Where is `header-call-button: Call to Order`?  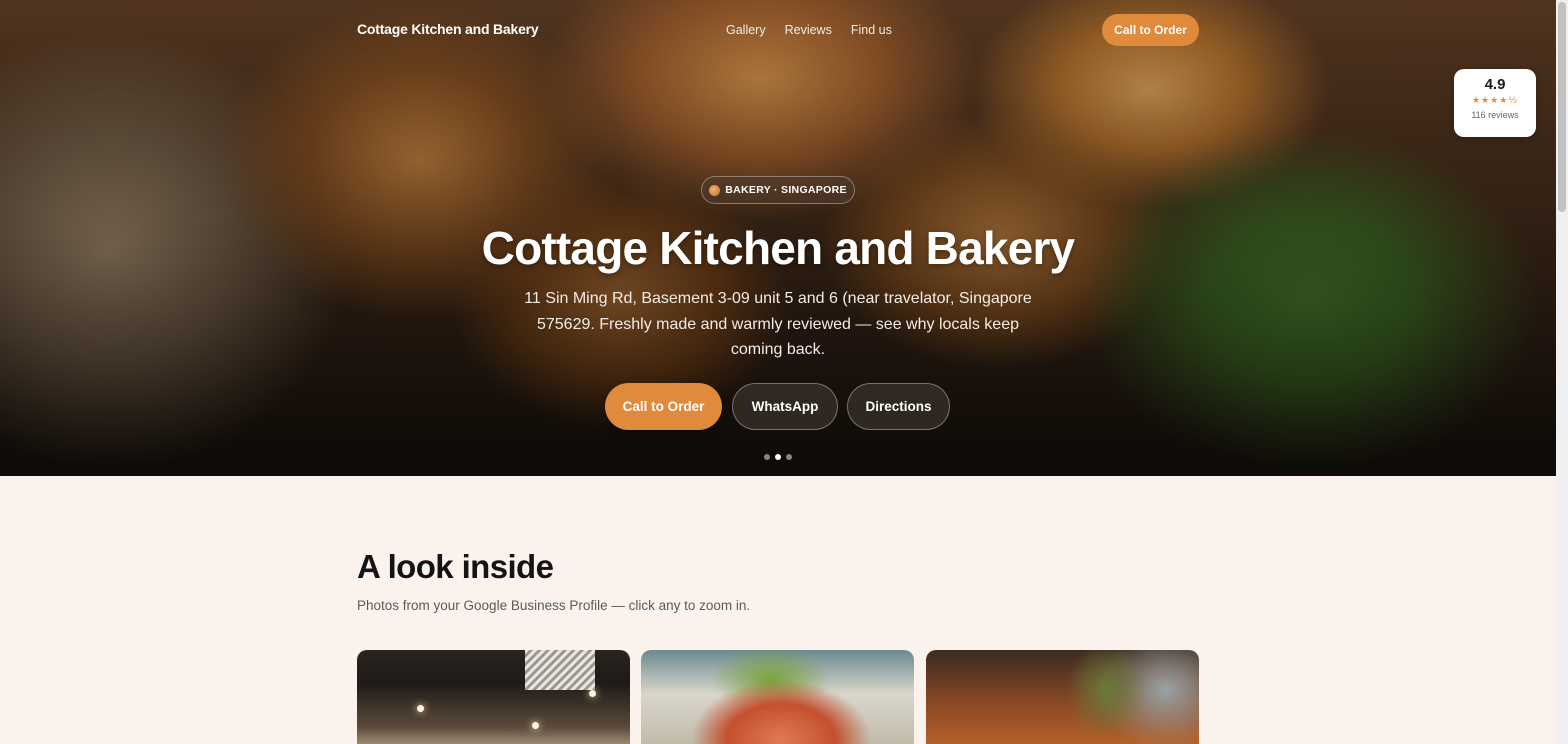
header-call-button: Call to Order is located at coordinates (1150, 30).